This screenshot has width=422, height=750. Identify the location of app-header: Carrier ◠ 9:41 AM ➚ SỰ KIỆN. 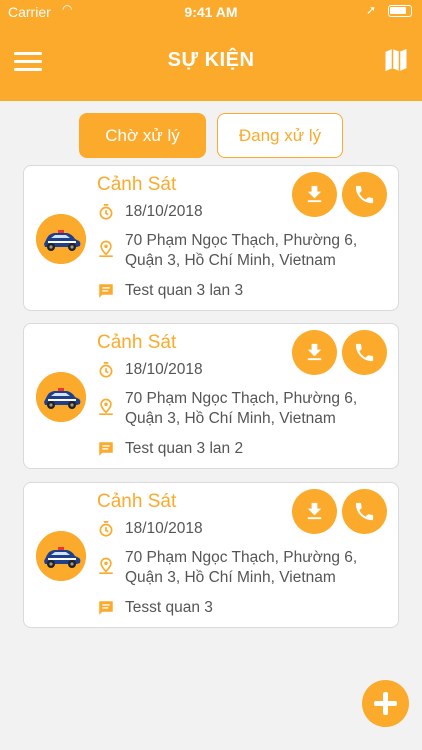
(211, 50).